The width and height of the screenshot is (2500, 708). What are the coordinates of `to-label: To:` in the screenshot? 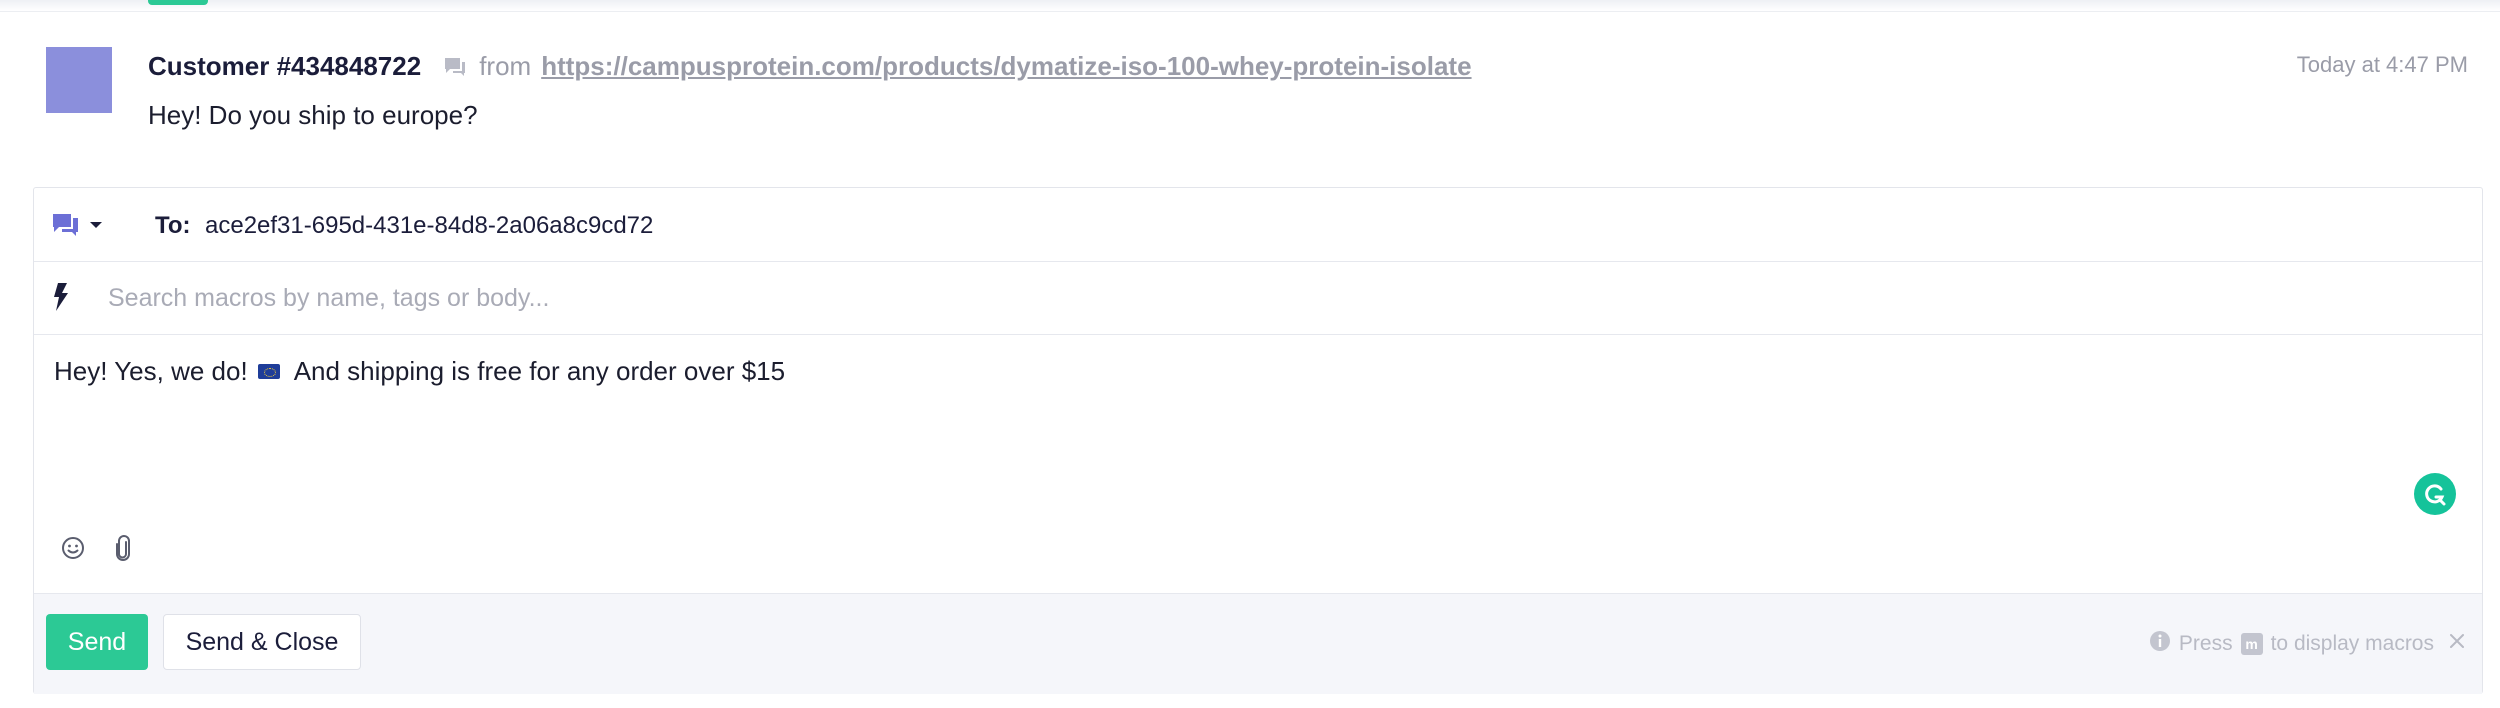 It's located at (173, 225).